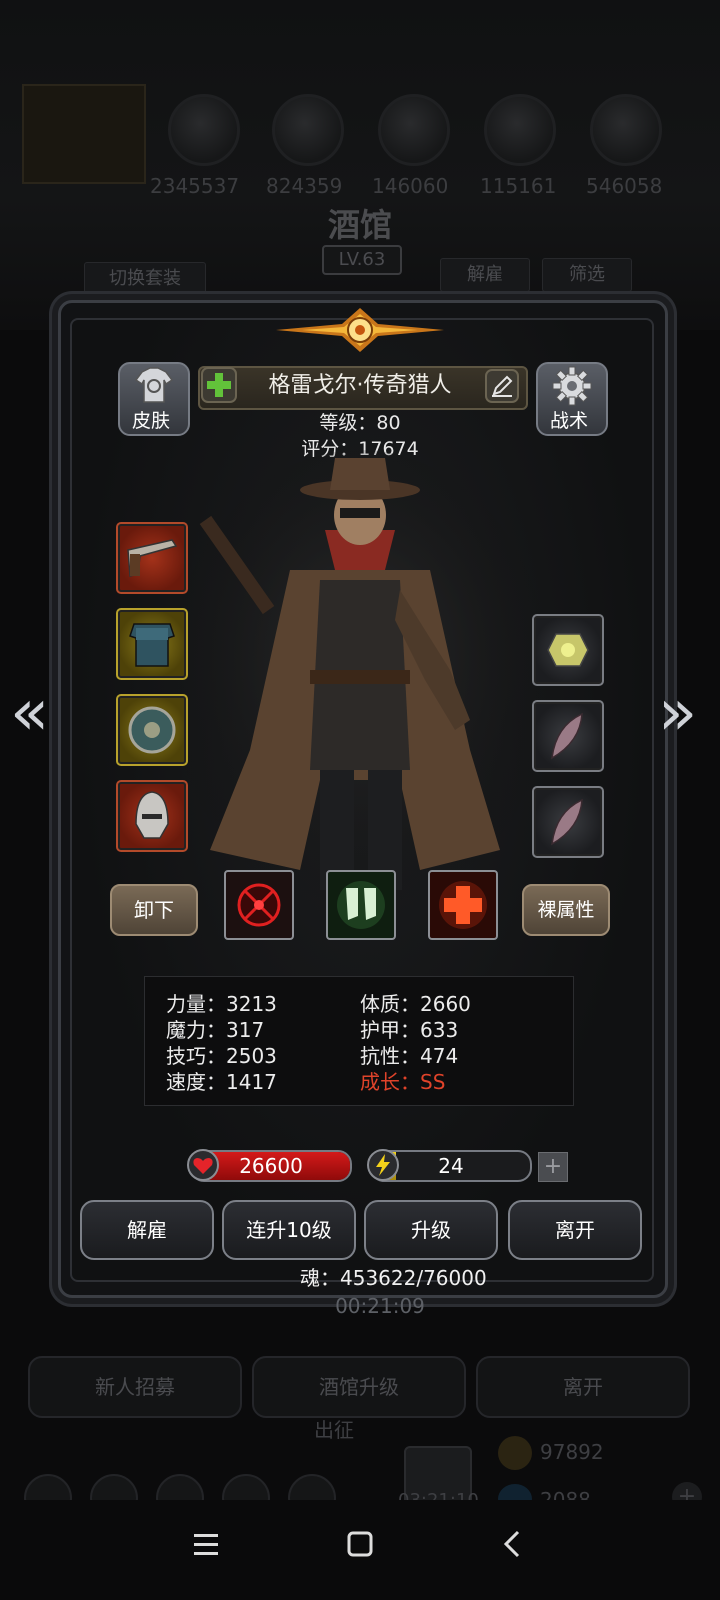 This screenshot has height=1600, width=720. Describe the element at coordinates (566, 910) in the screenshot. I see `bare-attributes-button: 裸属性` at that location.